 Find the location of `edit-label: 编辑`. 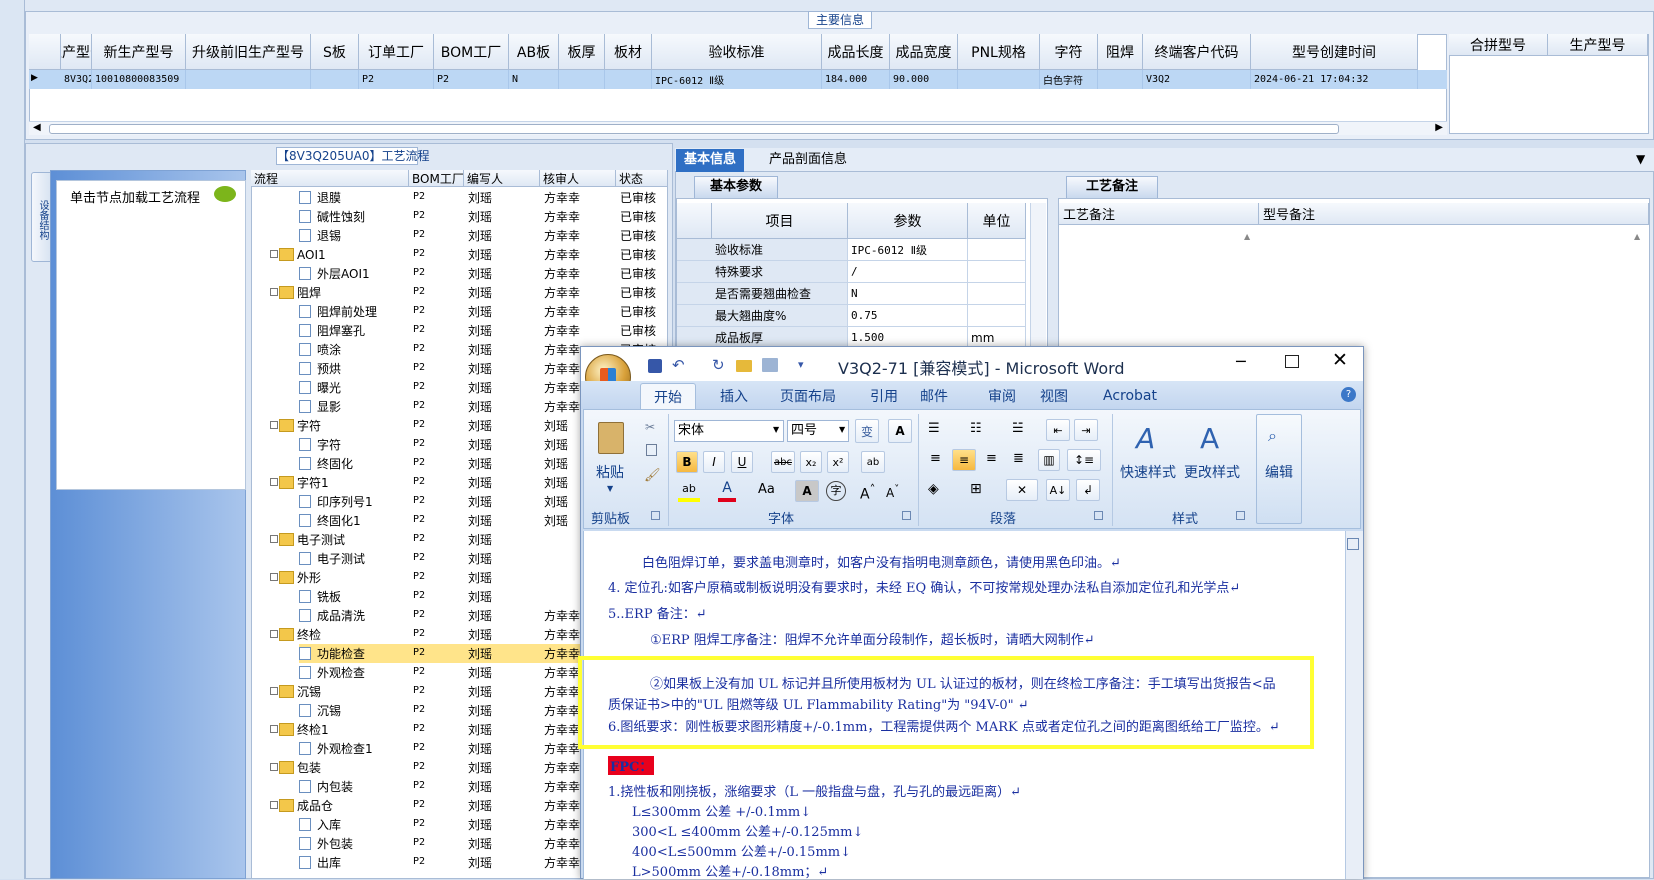

edit-label: 编辑 is located at coordinates (1279, 472).